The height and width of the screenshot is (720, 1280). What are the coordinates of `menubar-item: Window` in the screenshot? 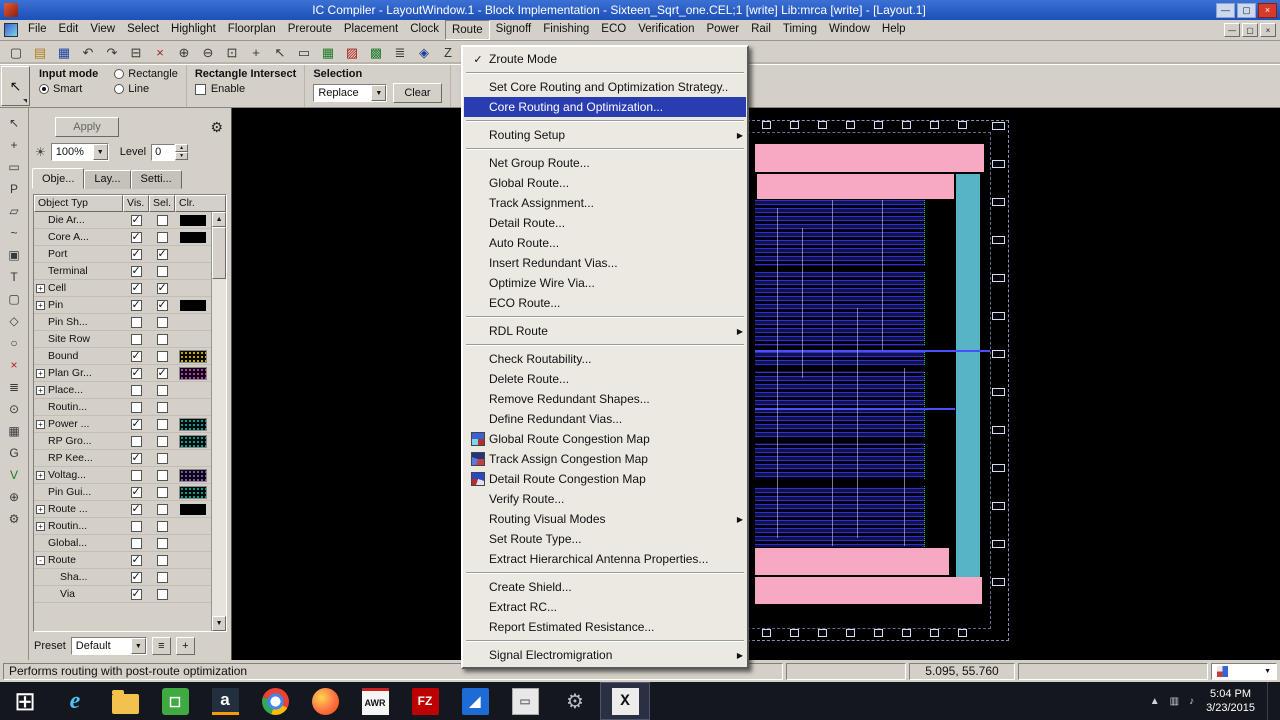 It's located at (849, 30).